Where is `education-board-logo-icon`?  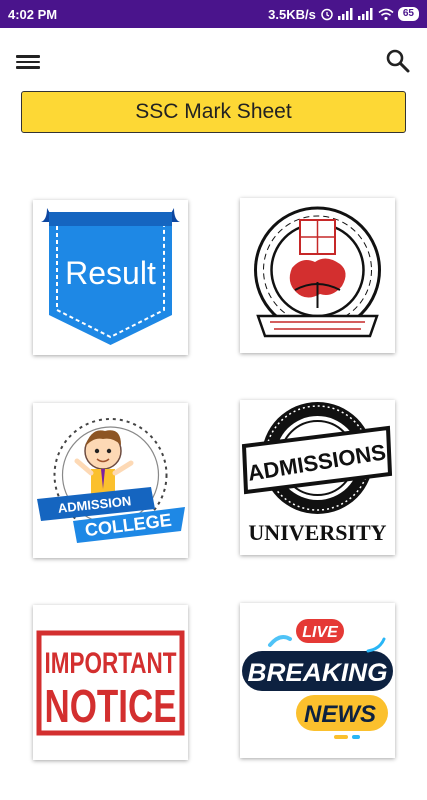
education-board-logo-icon is located at coordinates (317, 272).